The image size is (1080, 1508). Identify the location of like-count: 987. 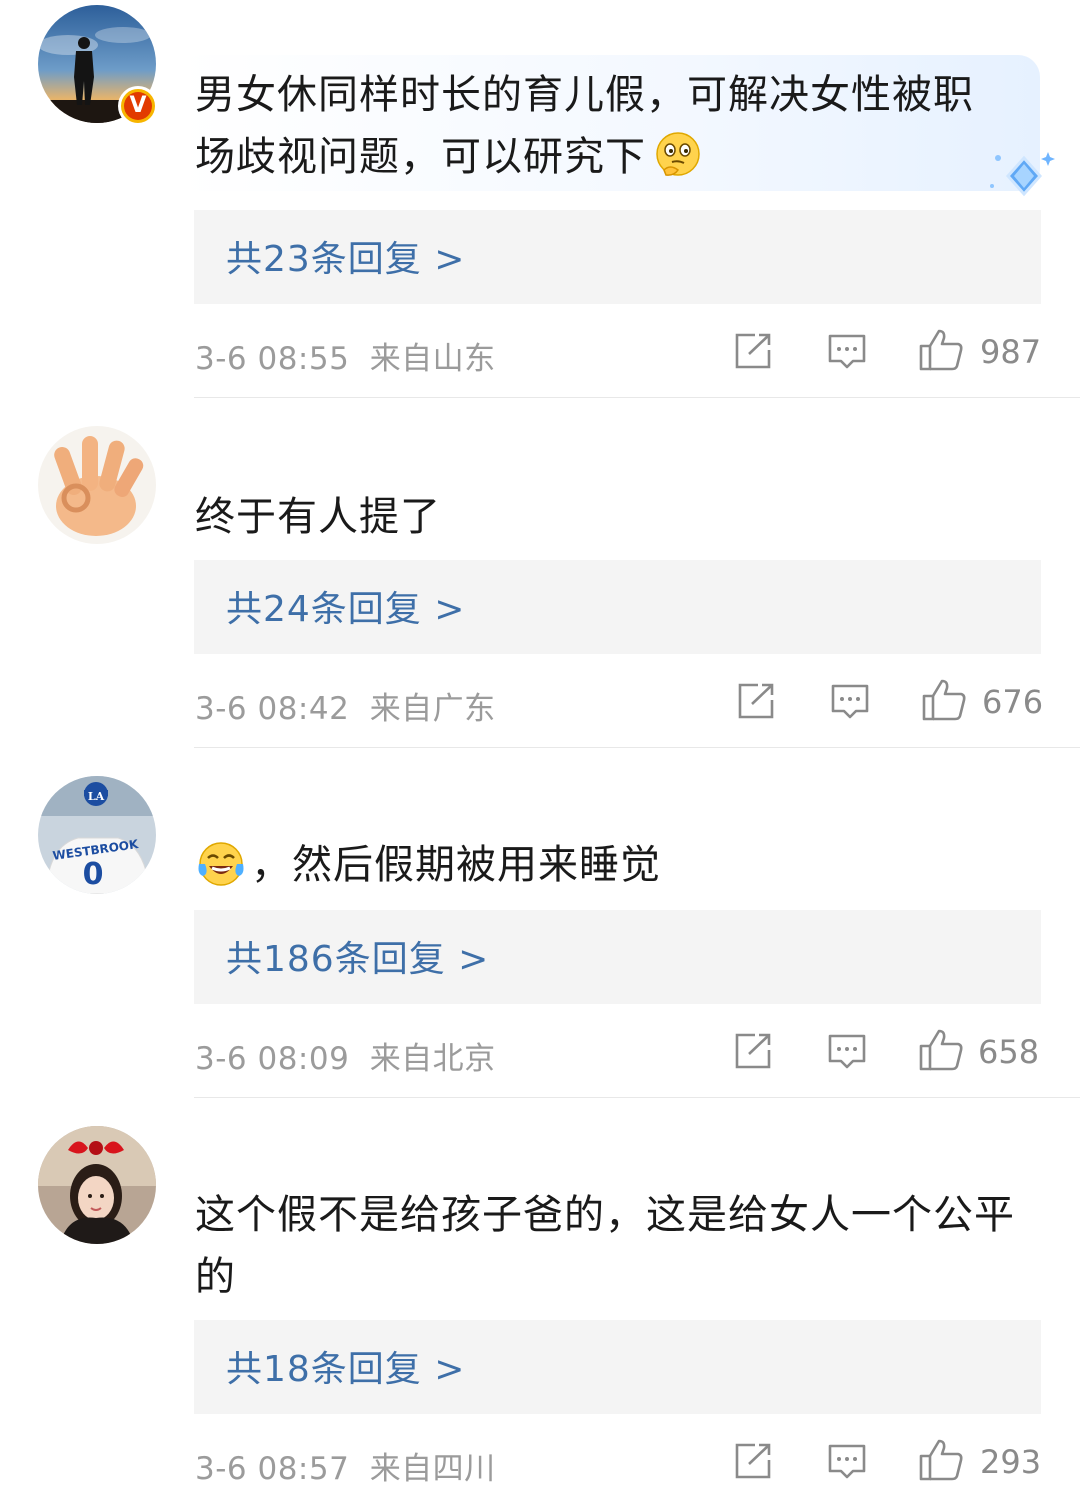
(1011, 352).